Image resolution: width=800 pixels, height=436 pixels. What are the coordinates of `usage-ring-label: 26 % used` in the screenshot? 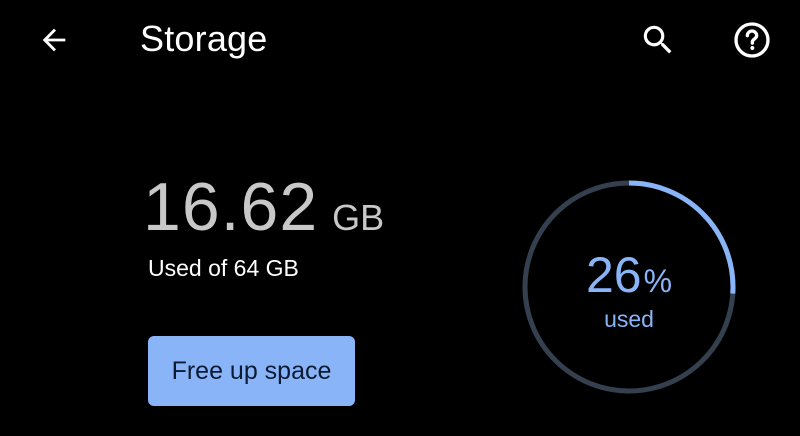 It's located at (629, 287).